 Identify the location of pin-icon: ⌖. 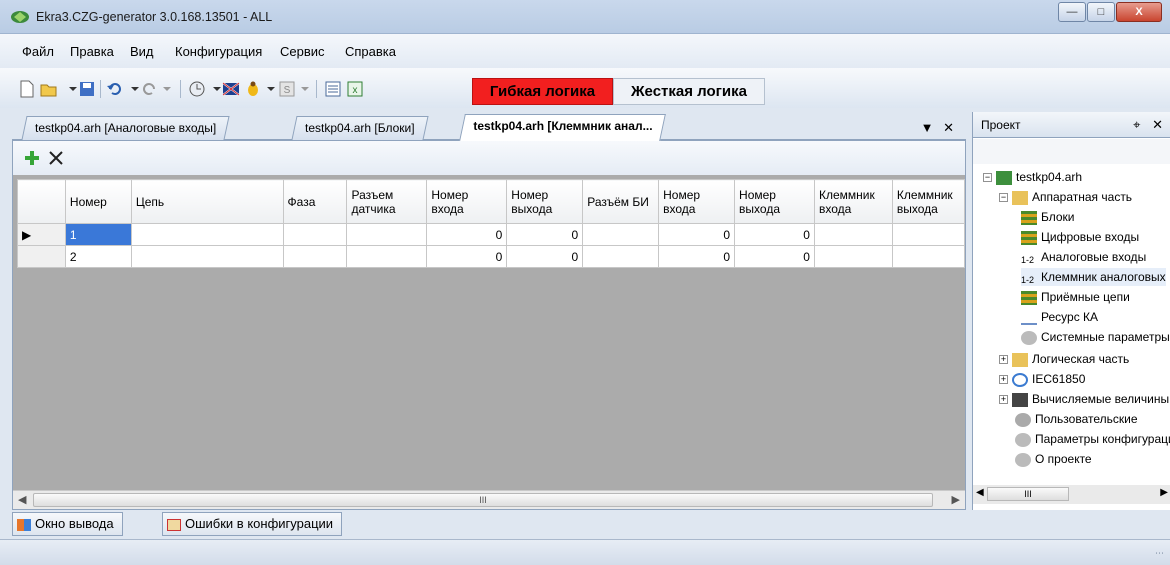
(1136, 124).